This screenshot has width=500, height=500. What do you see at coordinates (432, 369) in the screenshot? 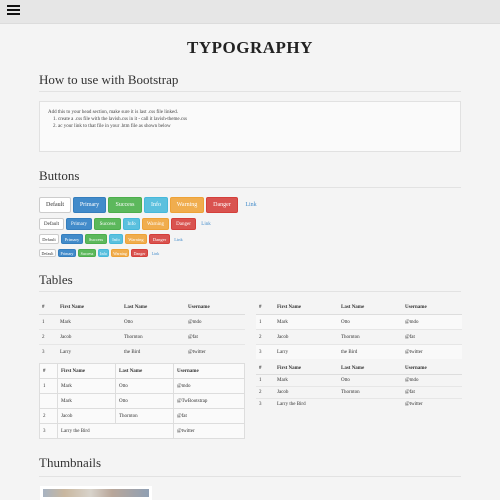
I see `column-header: Username` at bounding box center [432, 369].